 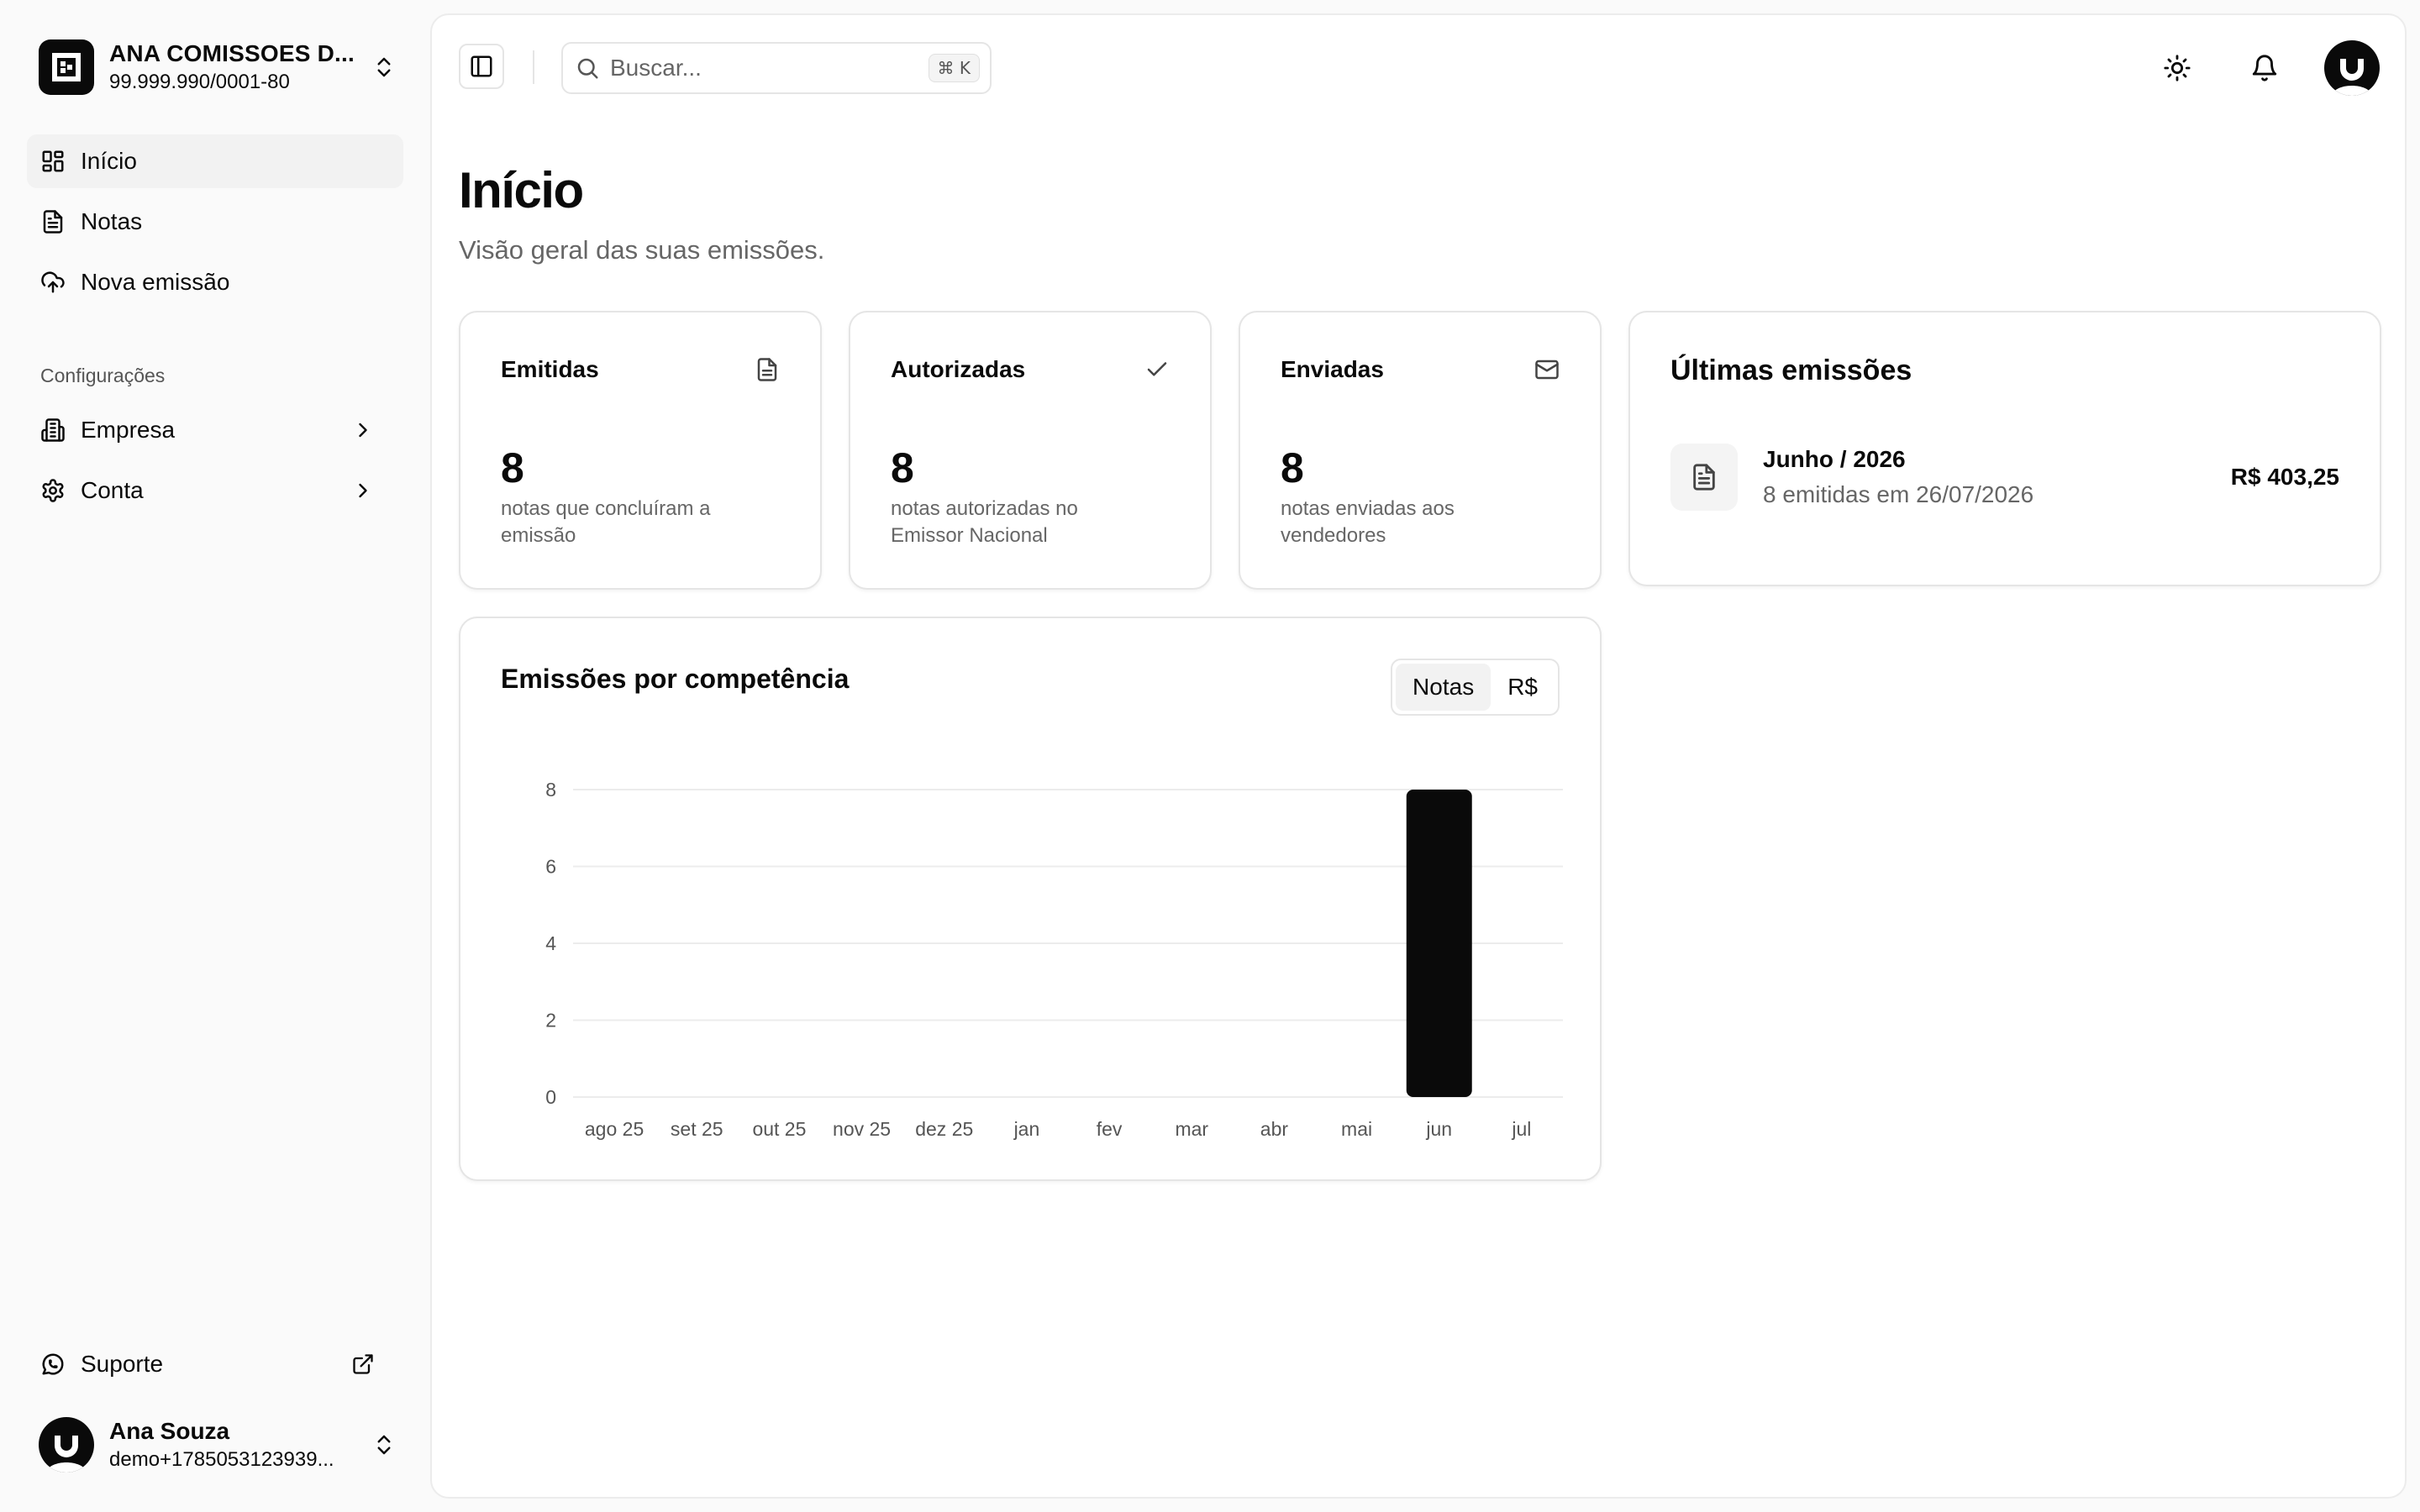 What do you see at coordinates (2284, 477) in the screenshot?
I see `recent-item-amount: R$ 403,25` at bounding box center [2284, 477].